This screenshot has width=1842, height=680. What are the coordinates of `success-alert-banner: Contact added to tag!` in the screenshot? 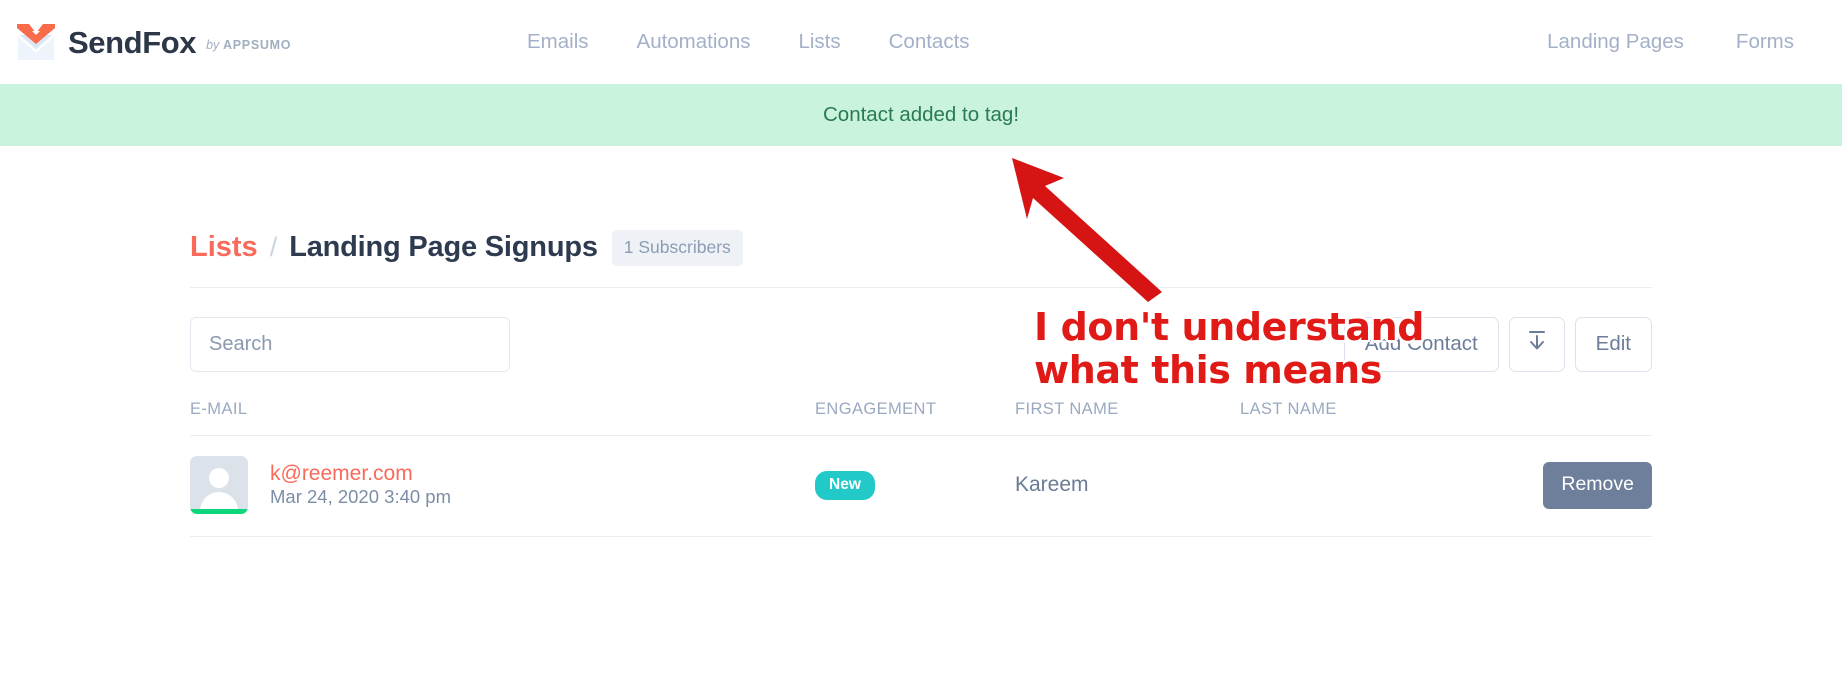 It's located at (921, 115).